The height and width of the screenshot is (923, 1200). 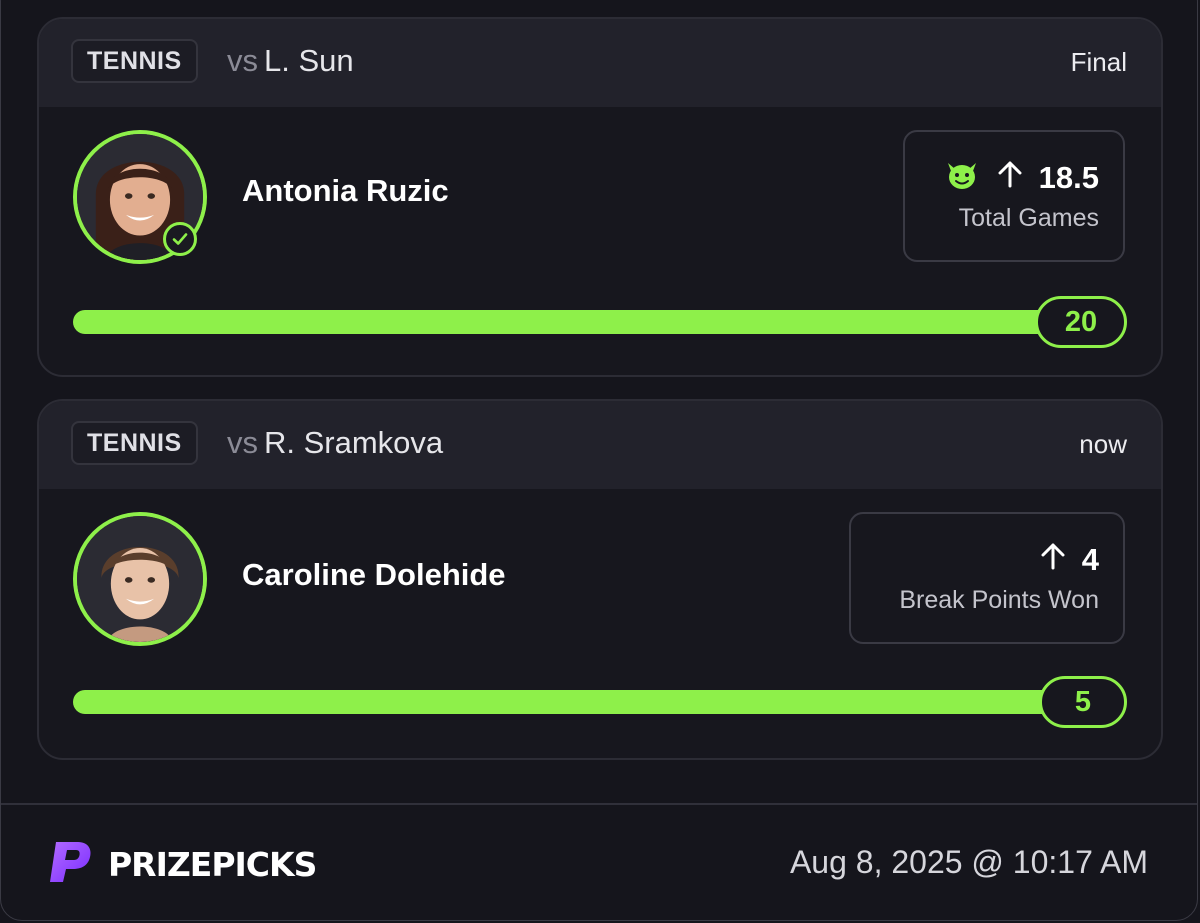 I want to click on progress-bar: 5, so click(x=600, y=702).